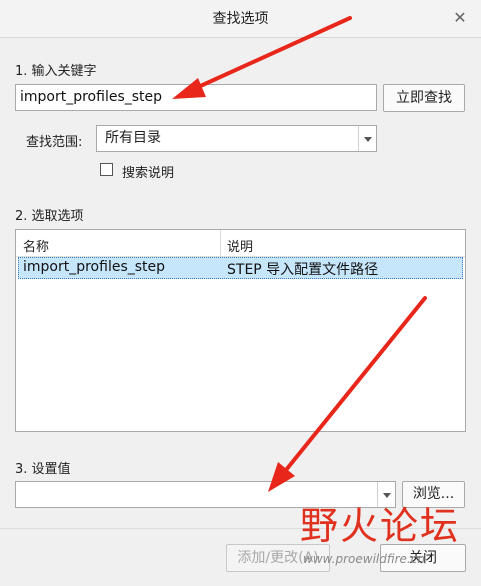  Describe the element at coordinates (347, 394) in the screenshot. I see `arrow-to-value` at that location.